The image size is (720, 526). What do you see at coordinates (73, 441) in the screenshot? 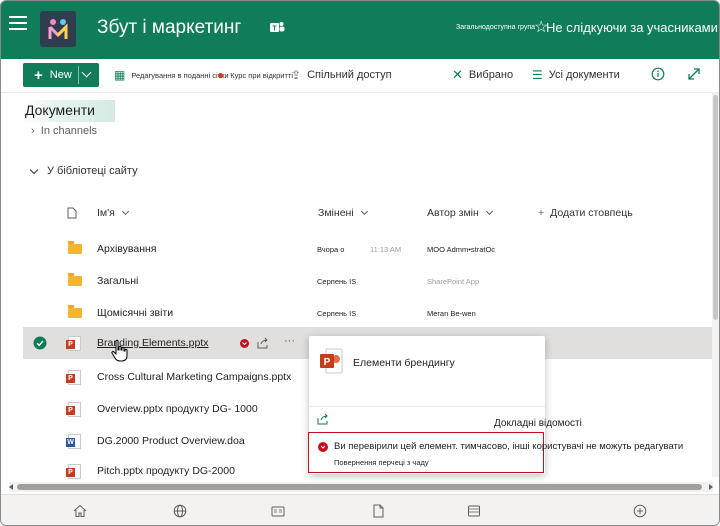
I see `word-icon: W` at bounding box center [73, 441].